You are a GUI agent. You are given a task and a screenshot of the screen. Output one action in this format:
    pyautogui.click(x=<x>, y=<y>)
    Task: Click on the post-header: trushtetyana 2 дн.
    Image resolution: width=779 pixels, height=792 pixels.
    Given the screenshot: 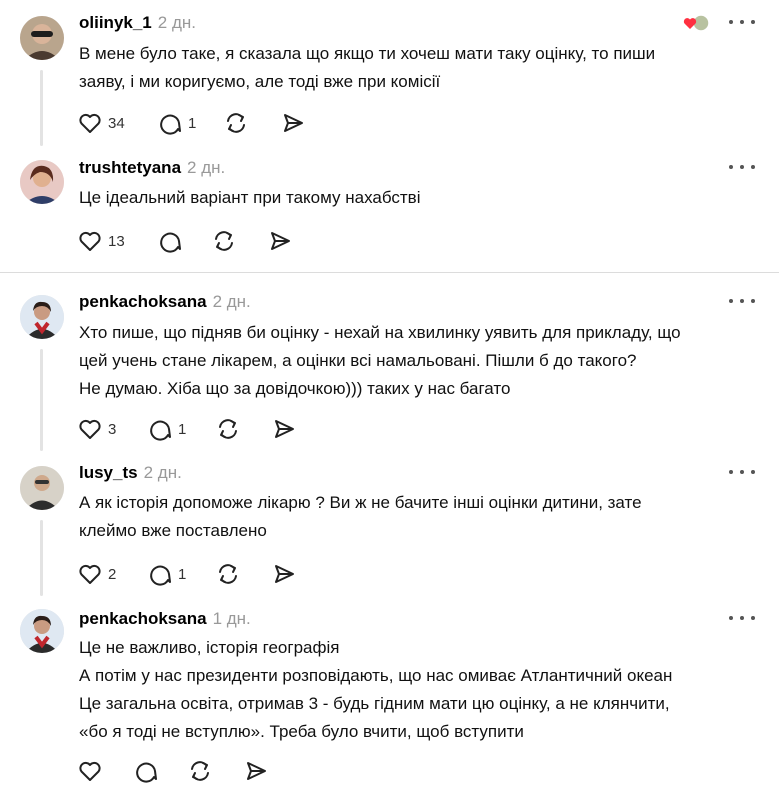 What is the action you would take?
    pyautogui.click(x=152, y=168)
    